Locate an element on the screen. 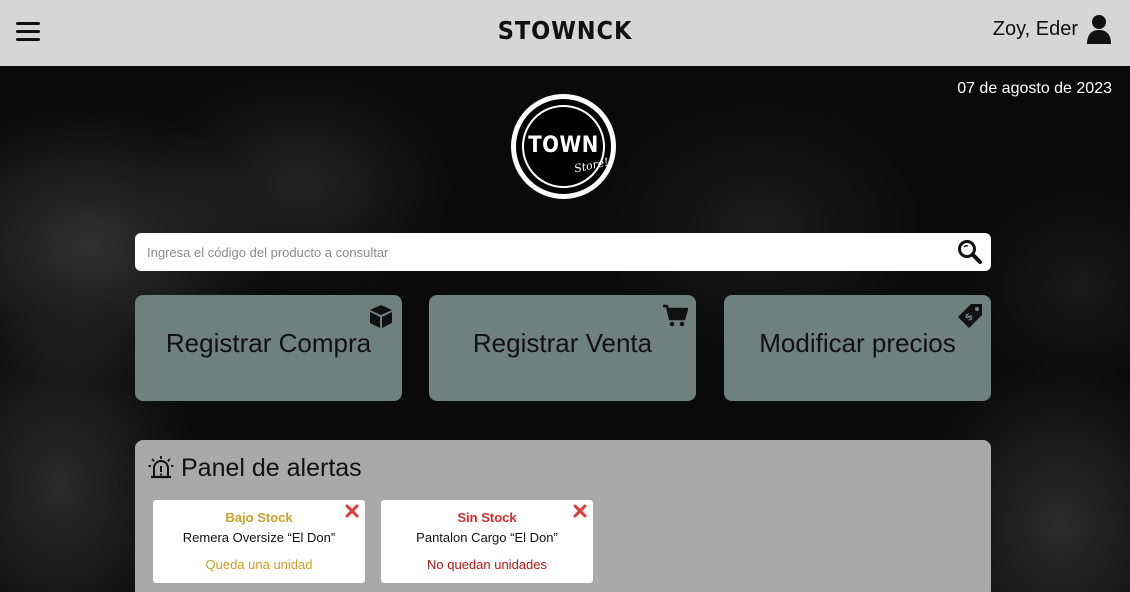 The height and width of the screenshot is (592, 1130). price-tag-icon: $ is located at coordinates (970, 316).